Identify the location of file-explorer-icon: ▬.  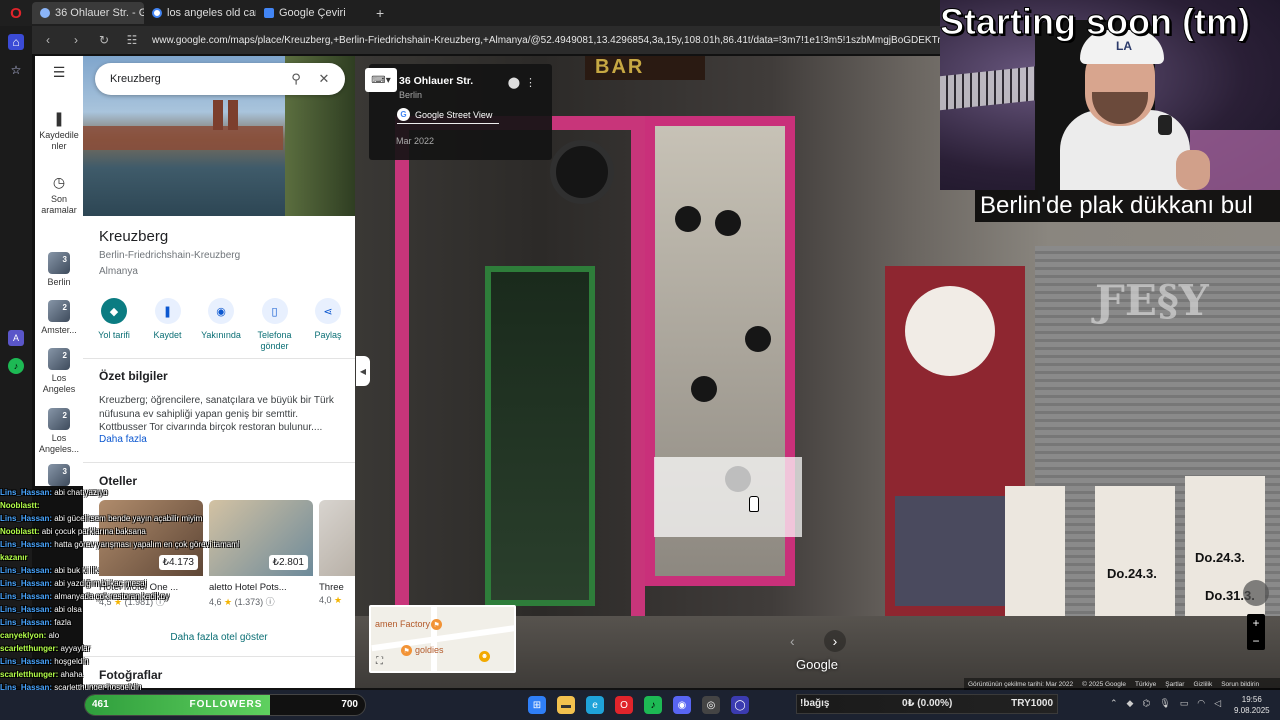
(566, 705).